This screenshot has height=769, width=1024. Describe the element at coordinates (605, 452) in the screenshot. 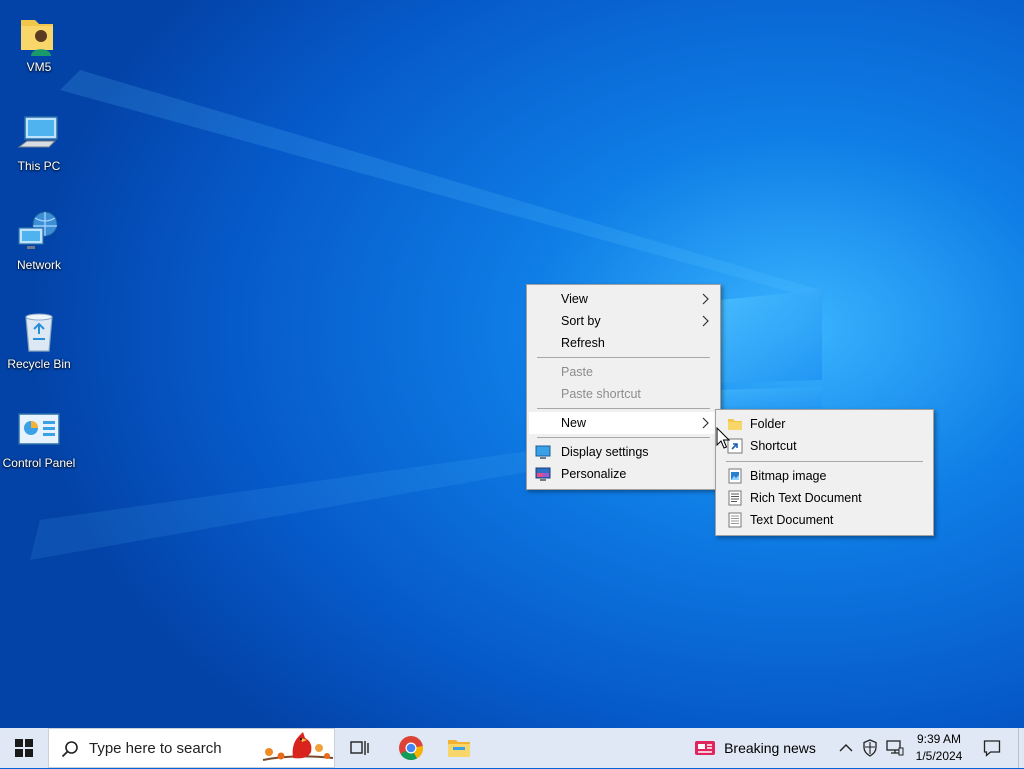

I see `menu-item-label: Display settings` at that location.